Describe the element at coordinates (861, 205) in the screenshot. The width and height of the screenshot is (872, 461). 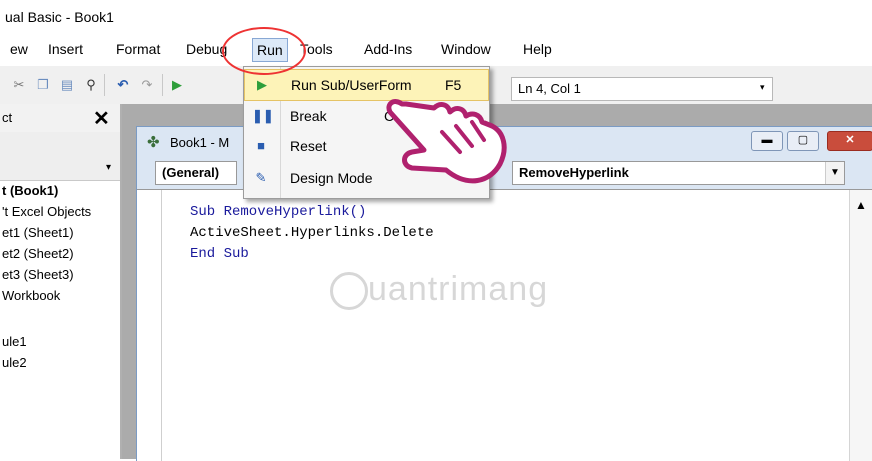
I see `scroll-up-icon: ▲` at that location.